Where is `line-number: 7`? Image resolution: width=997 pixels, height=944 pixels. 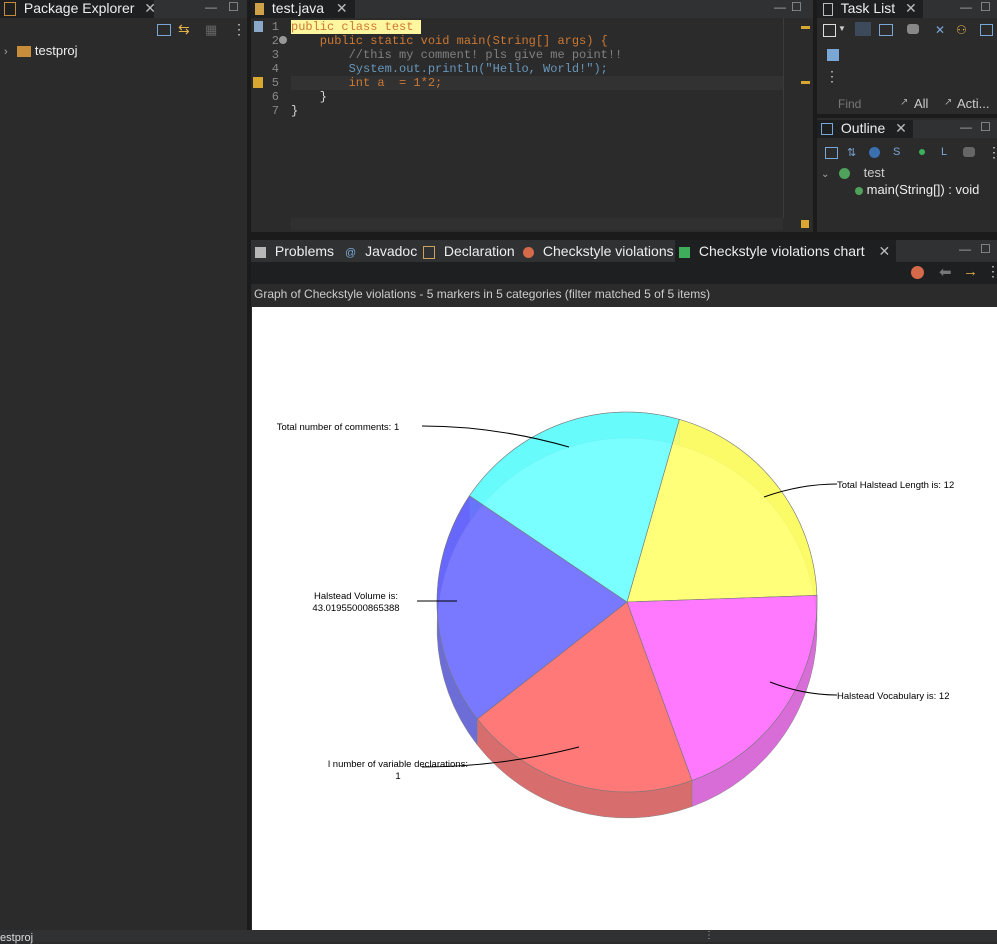
line-number: 7 is located at coordinates (275, 111).